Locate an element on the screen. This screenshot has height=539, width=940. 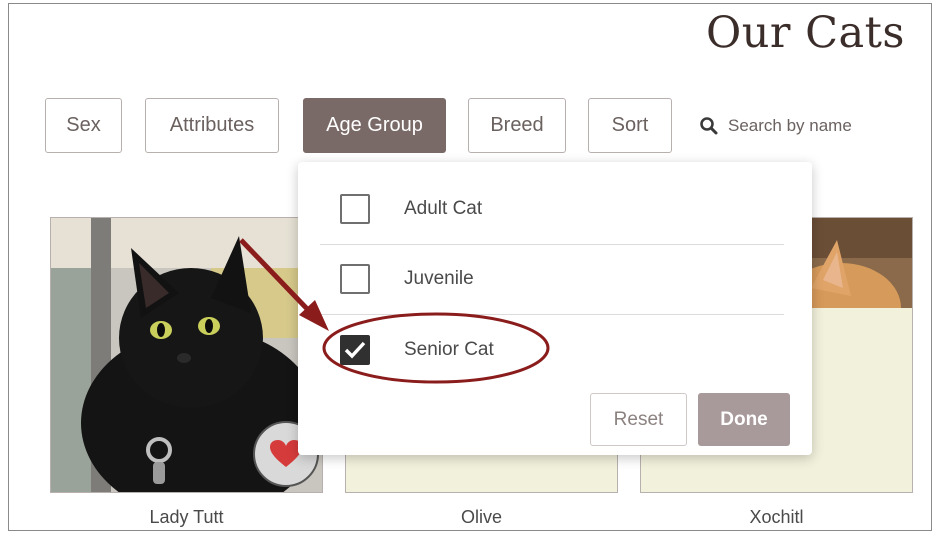
annotation-arrow is located at coordinates (276, 277).